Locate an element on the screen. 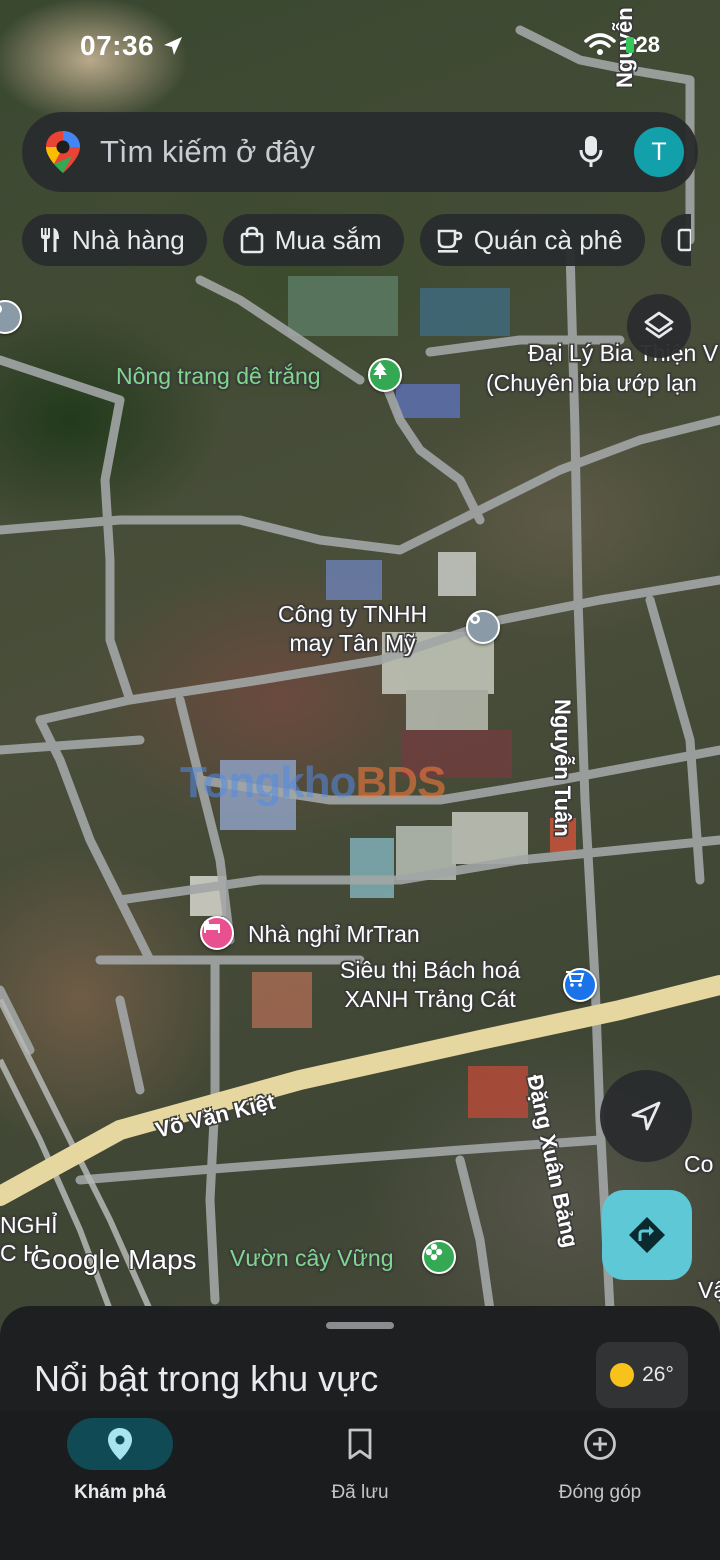 This screenshot has height=1560, width=720. place-label-dai-ly-line2: (Chuyên bia ướp lạn is located at coordinates (591, 383).